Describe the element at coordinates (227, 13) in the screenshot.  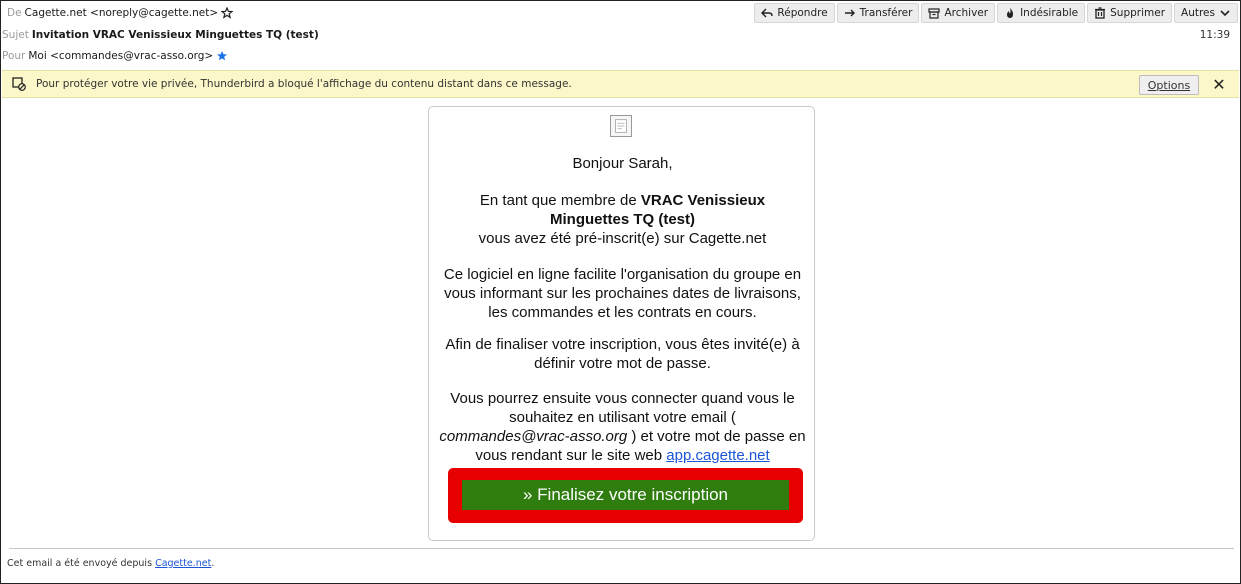
I see `star-icon` at that location.